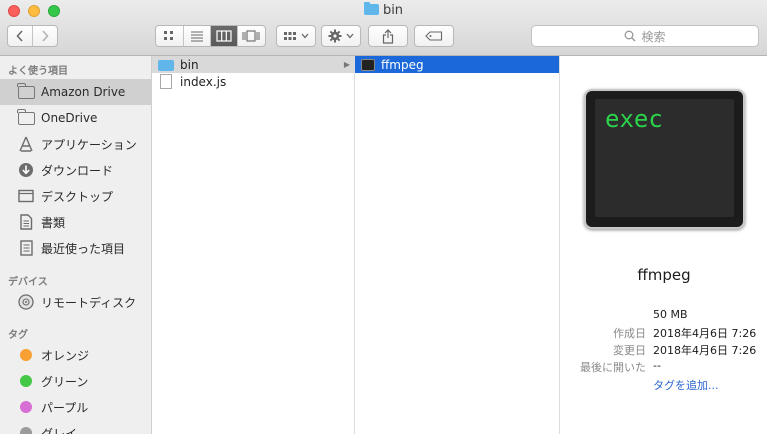  I want to click on sidebar-item-tag-gray: グレイ, so click(75, 427).